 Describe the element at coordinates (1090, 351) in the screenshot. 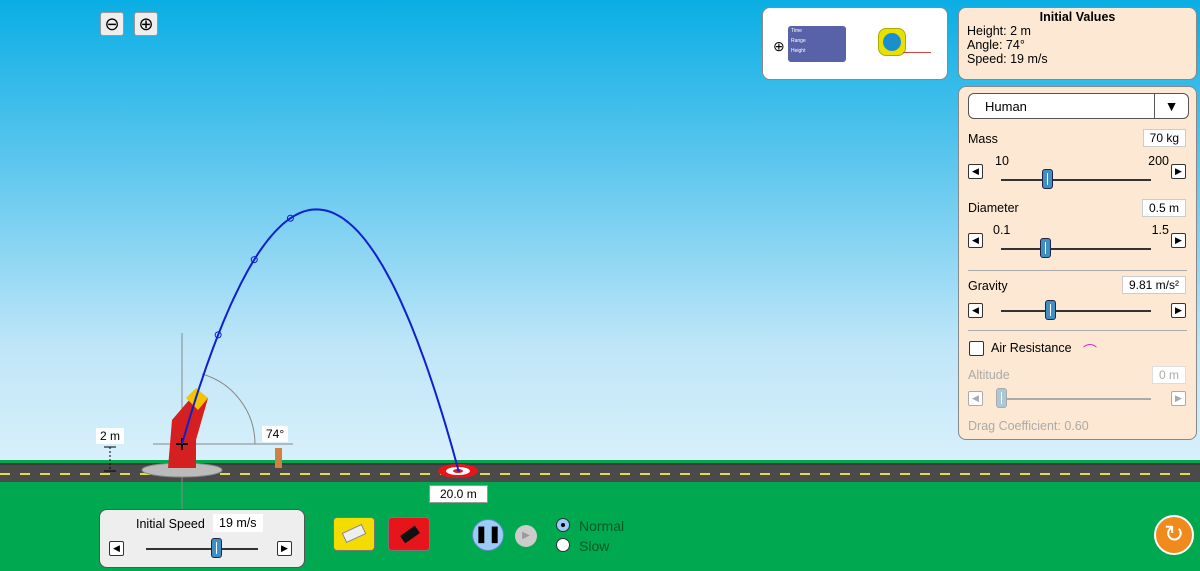

I see `air-resistance-icon: ⌒` at that location.